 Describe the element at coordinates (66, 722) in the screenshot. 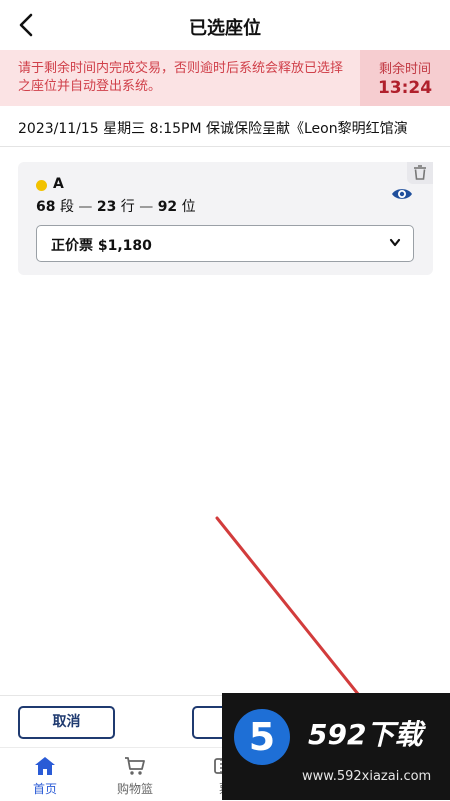

I see `cancel-button: 取消` at that location.